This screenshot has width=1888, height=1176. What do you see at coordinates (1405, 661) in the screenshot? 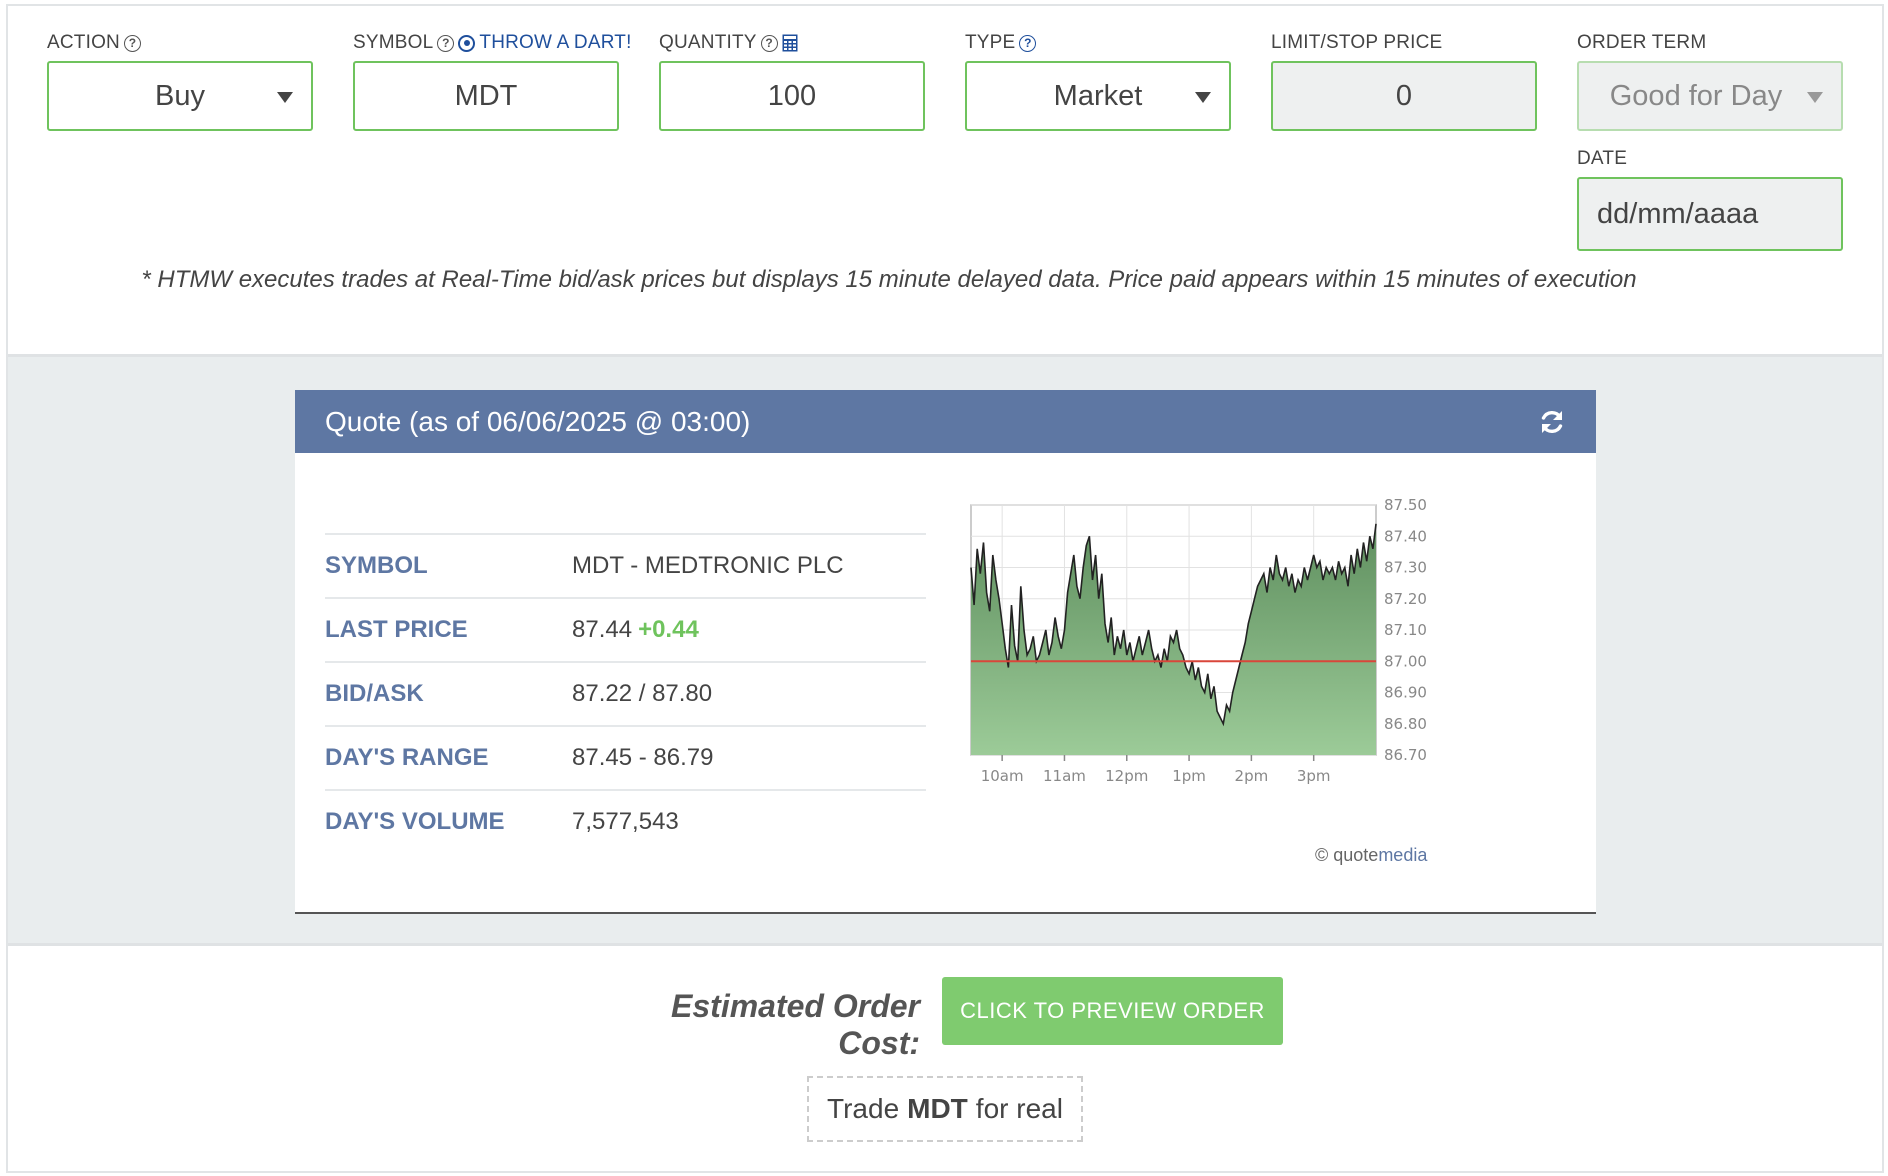
I see `y-tick-label: 87.00` at bounding box center [1405, 661].